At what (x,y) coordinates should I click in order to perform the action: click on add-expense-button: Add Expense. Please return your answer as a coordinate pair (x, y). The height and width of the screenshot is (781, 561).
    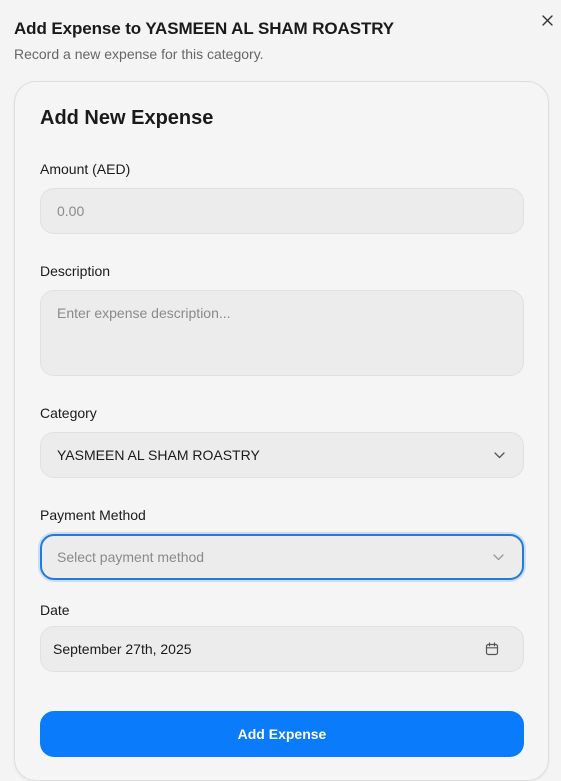
    Looking at the image, I should click on (282, 734).